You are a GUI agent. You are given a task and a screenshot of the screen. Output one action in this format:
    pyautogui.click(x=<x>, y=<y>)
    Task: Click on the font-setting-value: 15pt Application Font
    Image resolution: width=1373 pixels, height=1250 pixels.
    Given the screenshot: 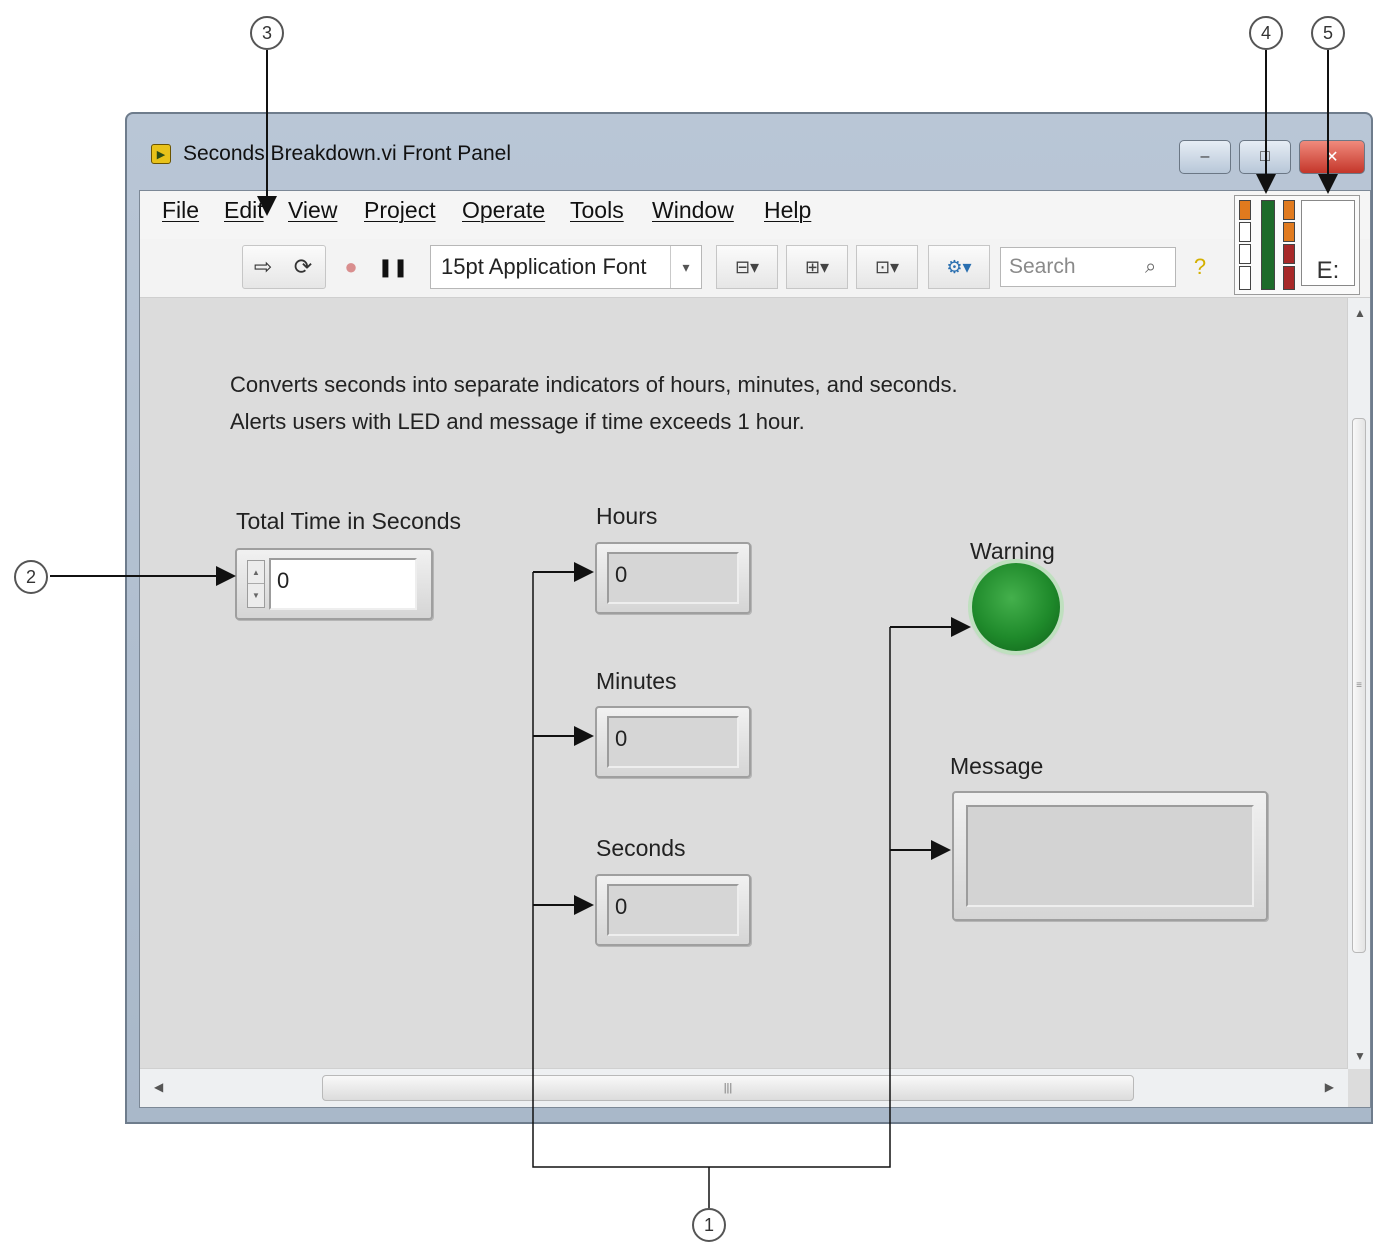 What is the action you would take?
    pyautogui.click(x=544, y=266)
    